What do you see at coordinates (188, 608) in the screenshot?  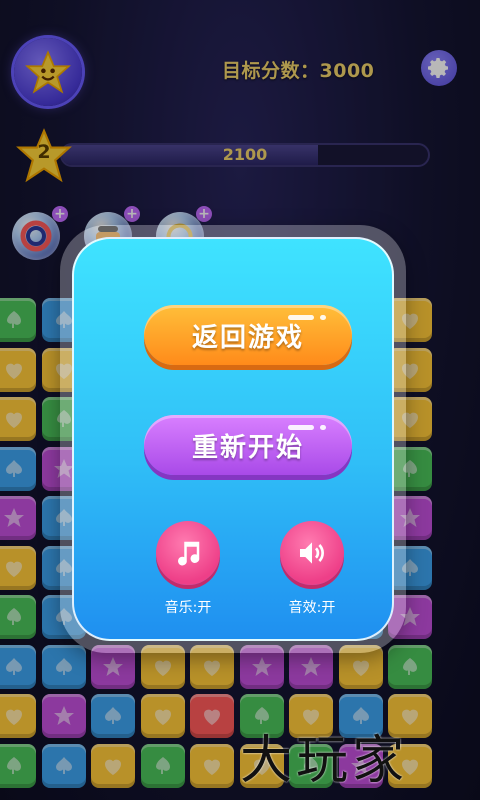 I see `music-toggle-label: 音乐:开` at bounding box center [188, 608].